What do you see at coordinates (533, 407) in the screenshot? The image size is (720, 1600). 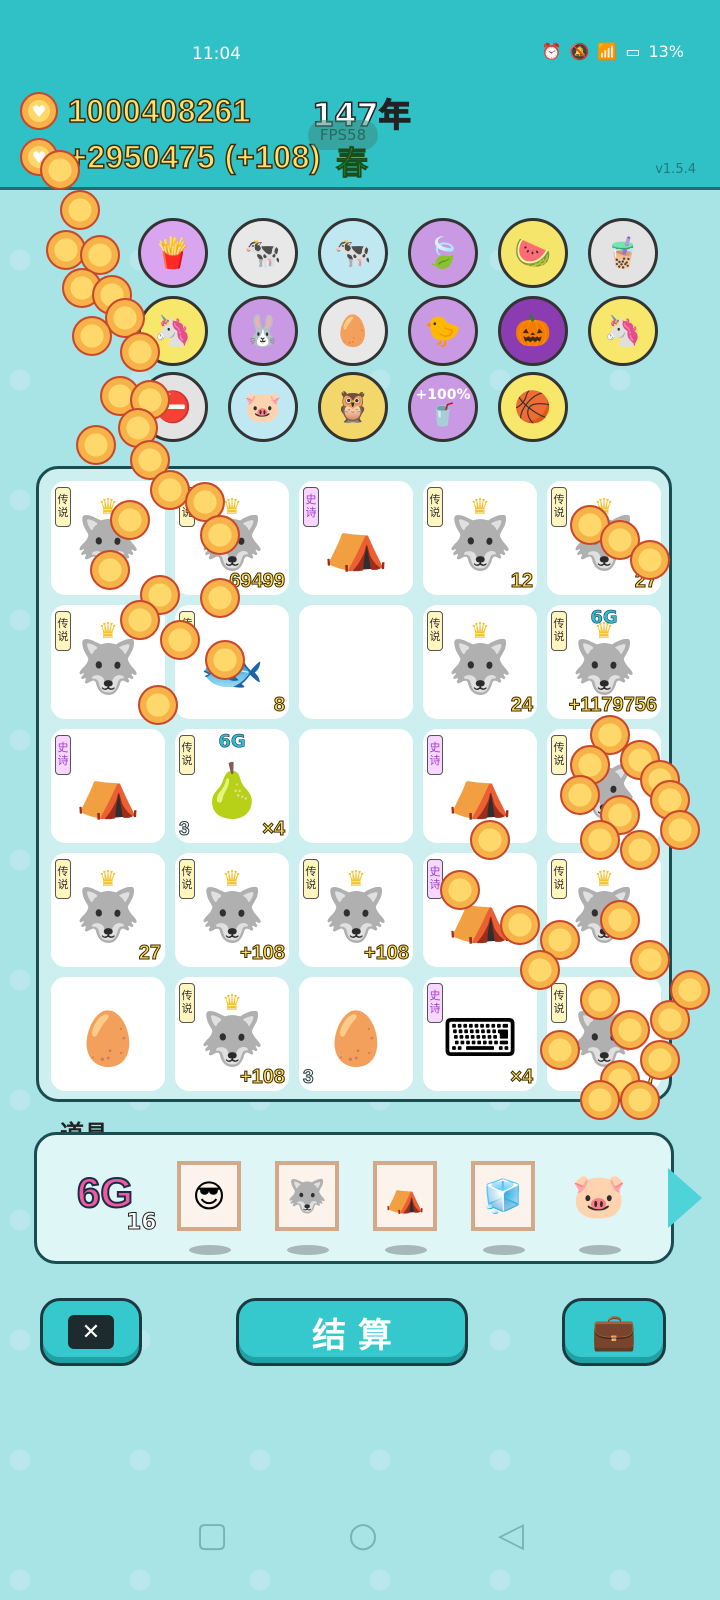 I see `item-basketballs: 🏀` at bounding box center [533, 407].